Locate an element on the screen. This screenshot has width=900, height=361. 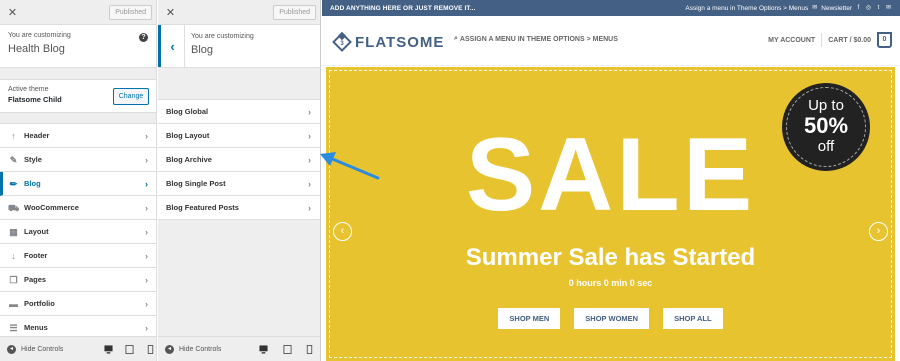
help-icon: ? is located at coordinates (143, 37).